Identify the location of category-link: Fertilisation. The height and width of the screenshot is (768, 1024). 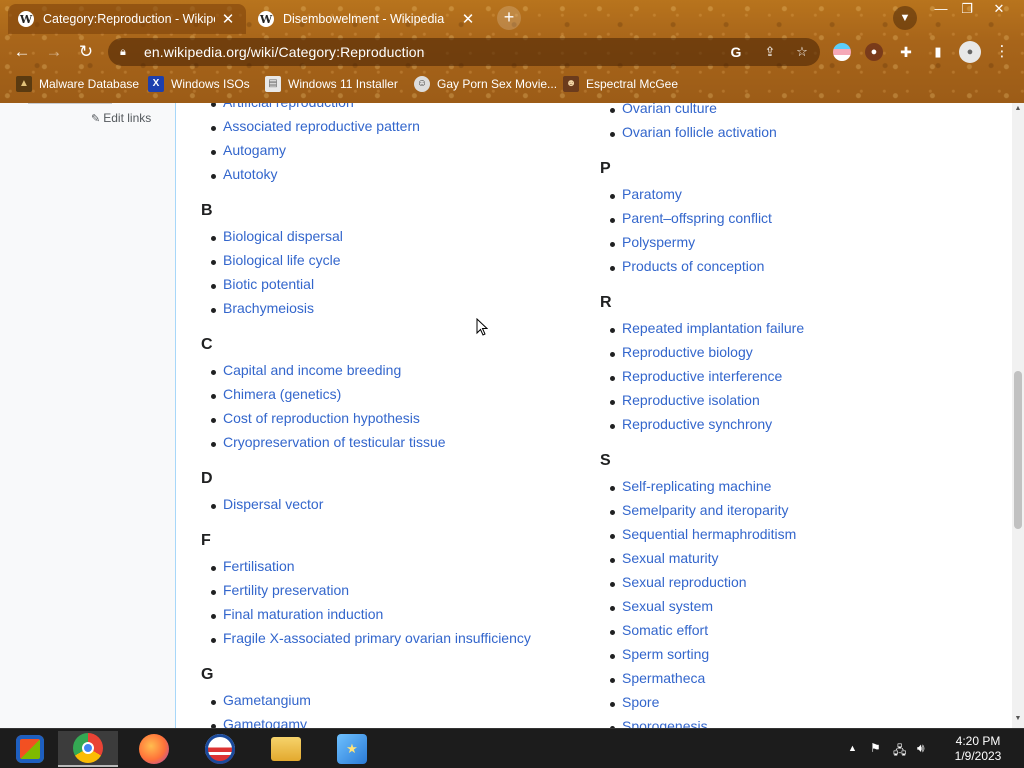
(253, 566).